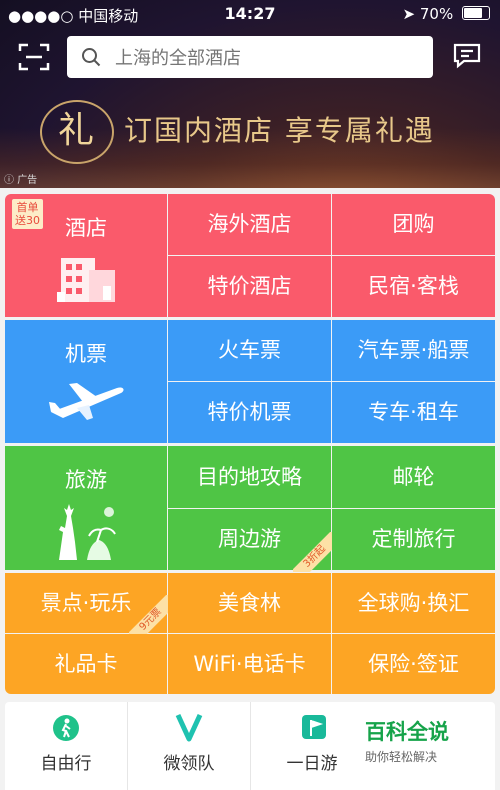 The height and width of the screenshot is (790, 500). I want to click on travel-title: 旅游, so click(86, 480).